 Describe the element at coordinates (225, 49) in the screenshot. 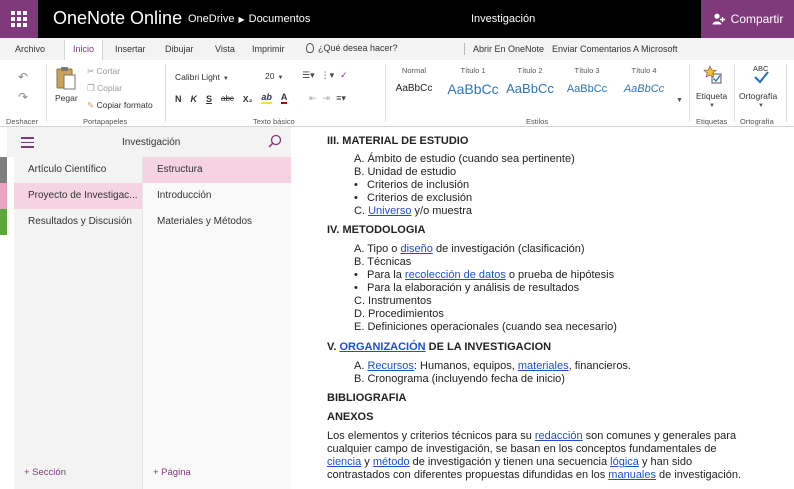

I see `tab-vista: Vista` at that location.